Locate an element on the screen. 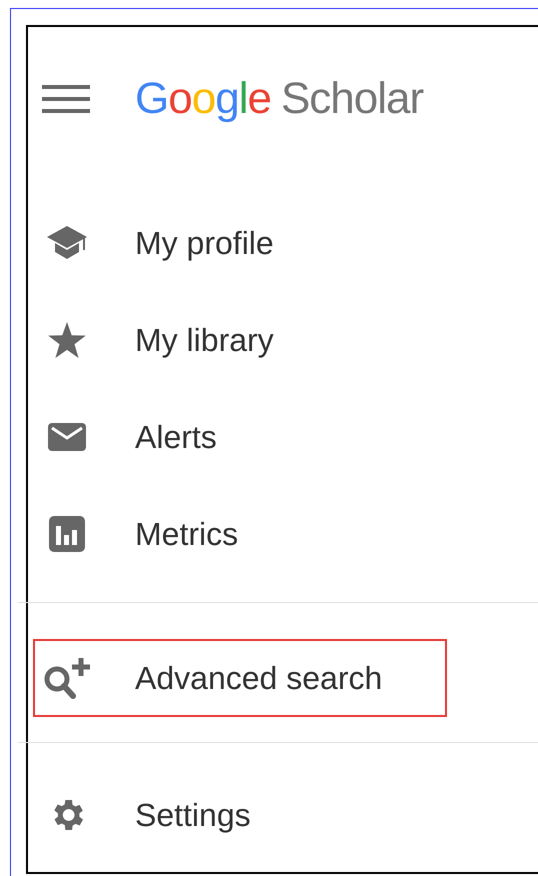  menu-item: Metrics is located at coordinates (240, 533).